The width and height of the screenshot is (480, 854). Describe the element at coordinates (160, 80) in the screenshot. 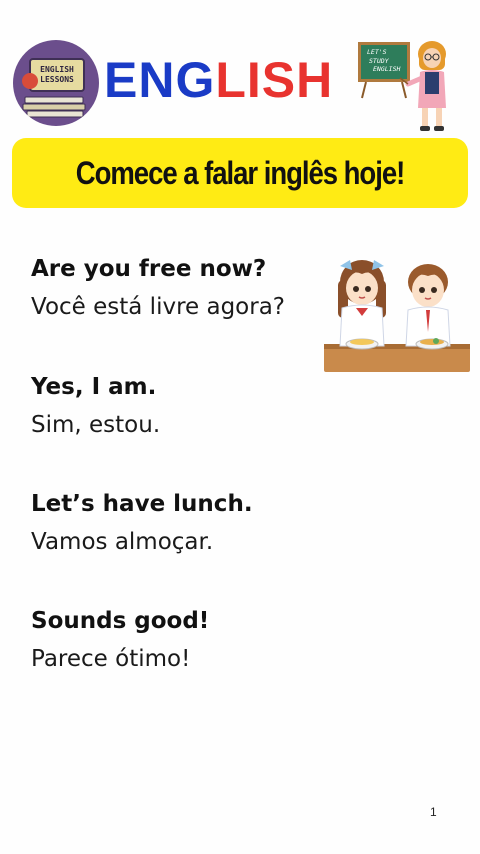

I see `title-part-blue: ENG` at that location.